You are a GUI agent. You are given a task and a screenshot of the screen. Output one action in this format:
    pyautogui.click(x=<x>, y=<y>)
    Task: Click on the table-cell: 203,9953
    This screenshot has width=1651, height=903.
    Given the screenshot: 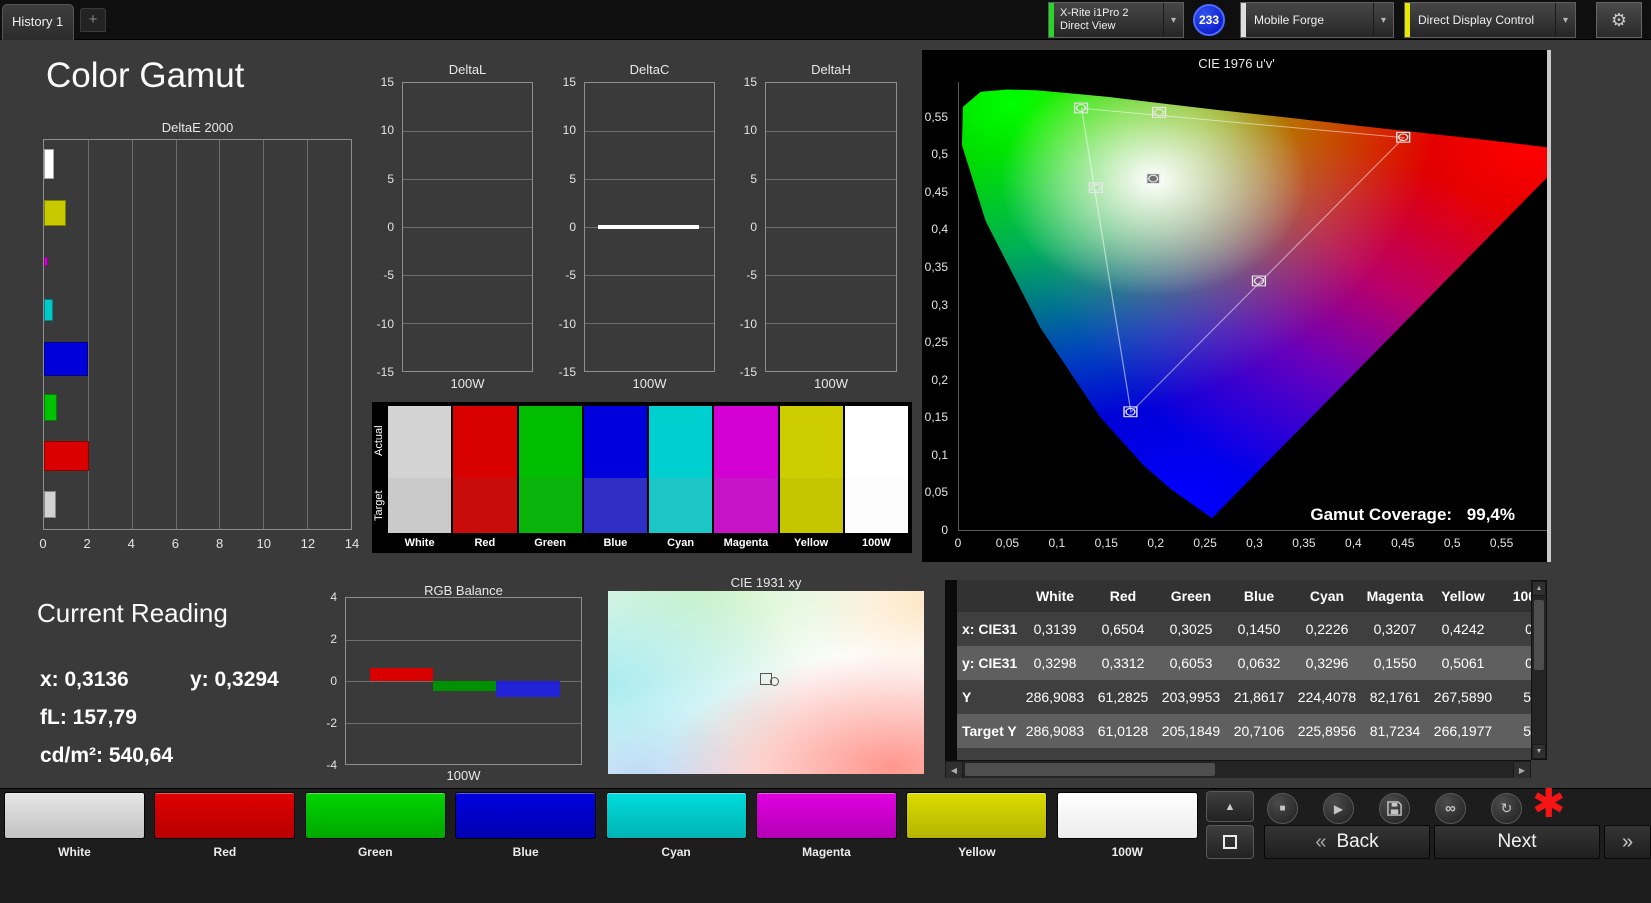 What is the action you would take?
    pyautogui.click(x=1191, y=697)
    